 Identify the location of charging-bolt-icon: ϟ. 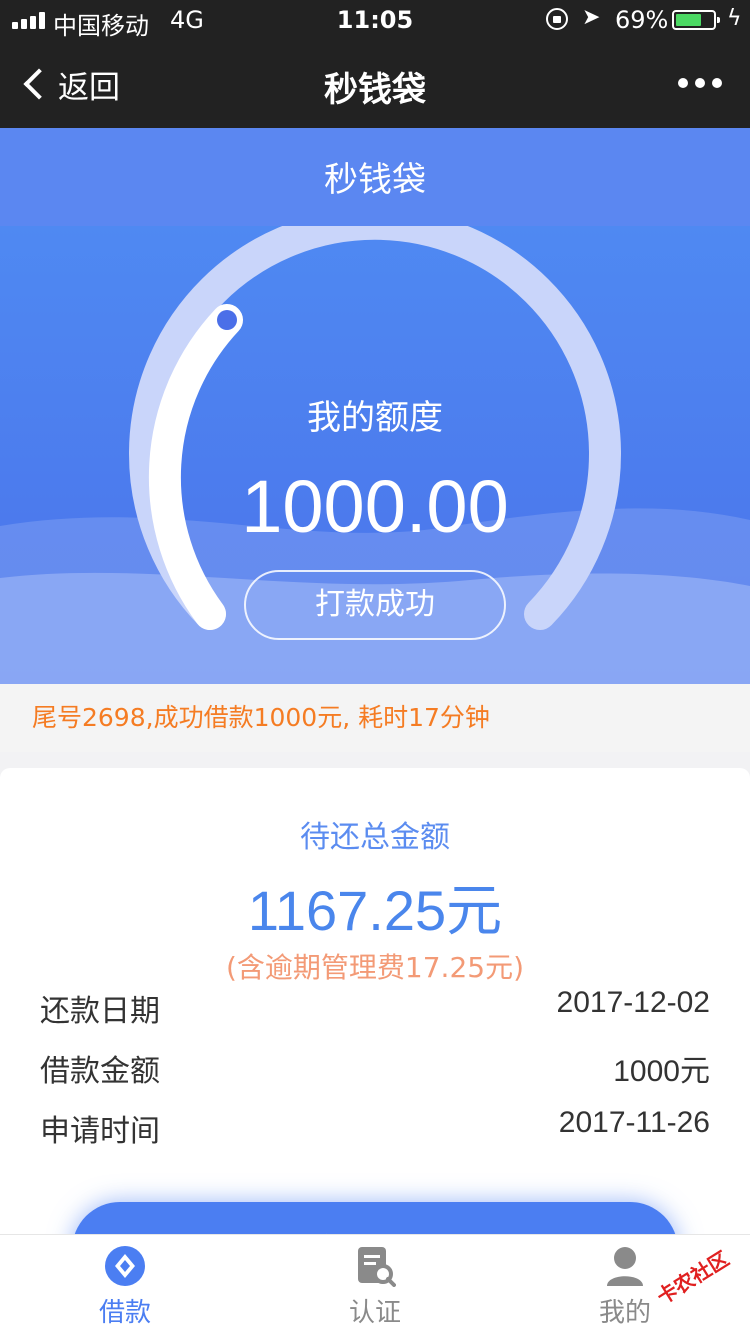
(734, 18).